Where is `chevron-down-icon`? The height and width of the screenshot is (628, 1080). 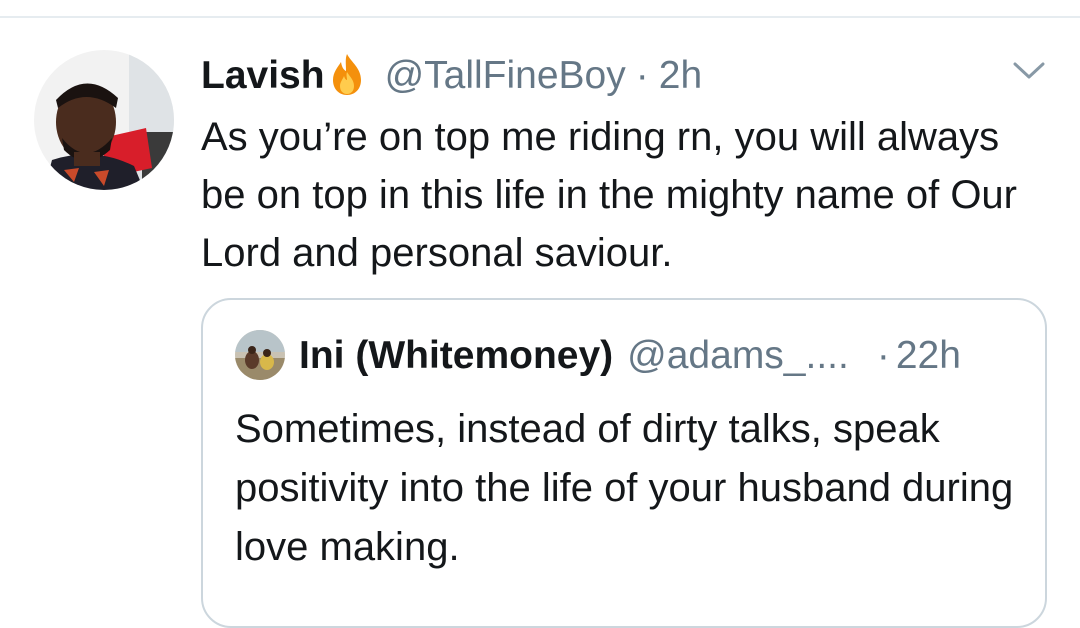 chevron-down-icon is located at coordinates (1029, 71).